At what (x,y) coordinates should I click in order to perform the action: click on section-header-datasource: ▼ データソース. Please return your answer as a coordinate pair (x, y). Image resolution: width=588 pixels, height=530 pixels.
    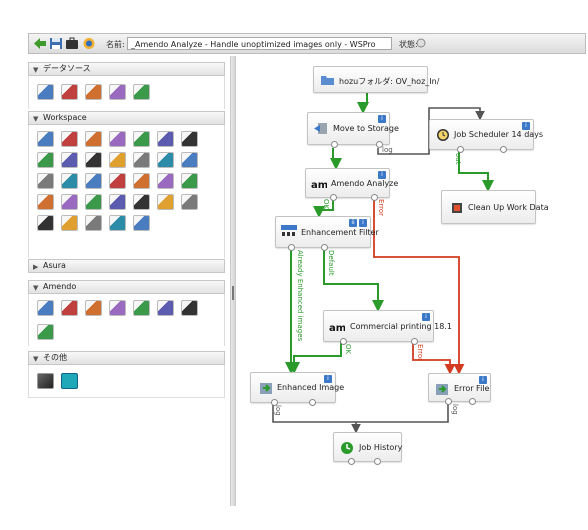
    Looking at the image, I should click on (126, 69).